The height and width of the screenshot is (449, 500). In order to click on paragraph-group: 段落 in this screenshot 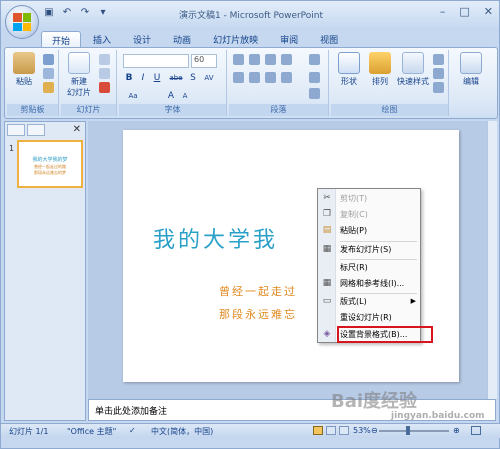, I will do `click(279, 83)`.